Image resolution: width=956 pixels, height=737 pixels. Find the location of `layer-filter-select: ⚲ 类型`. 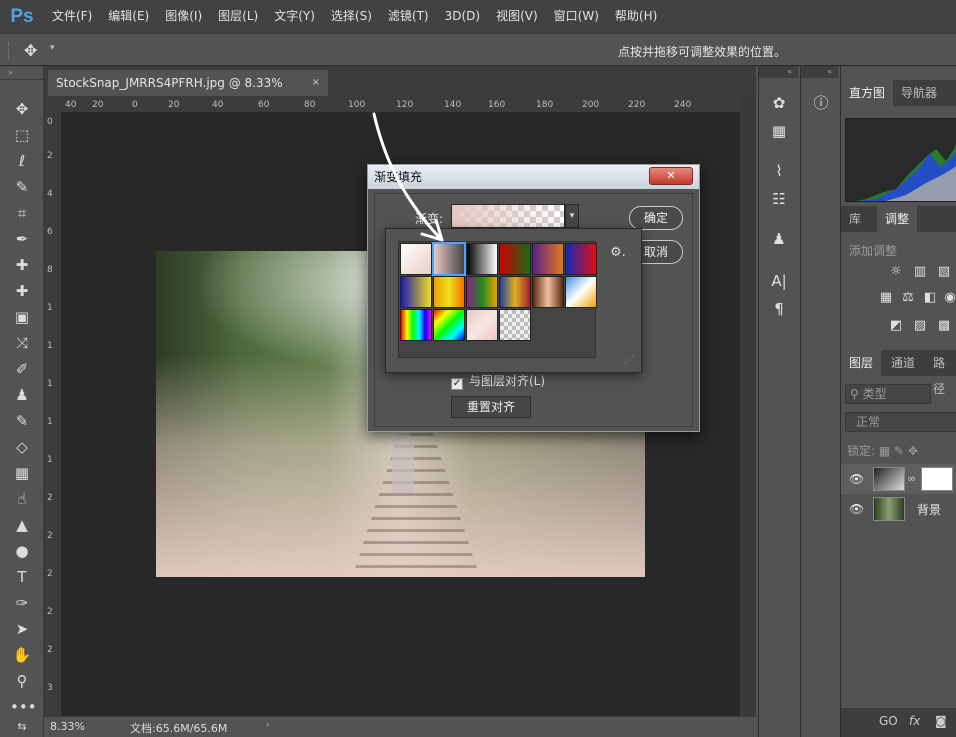

layer-filter-select: ⚲ 类型 is located at coordinates (888, 394).